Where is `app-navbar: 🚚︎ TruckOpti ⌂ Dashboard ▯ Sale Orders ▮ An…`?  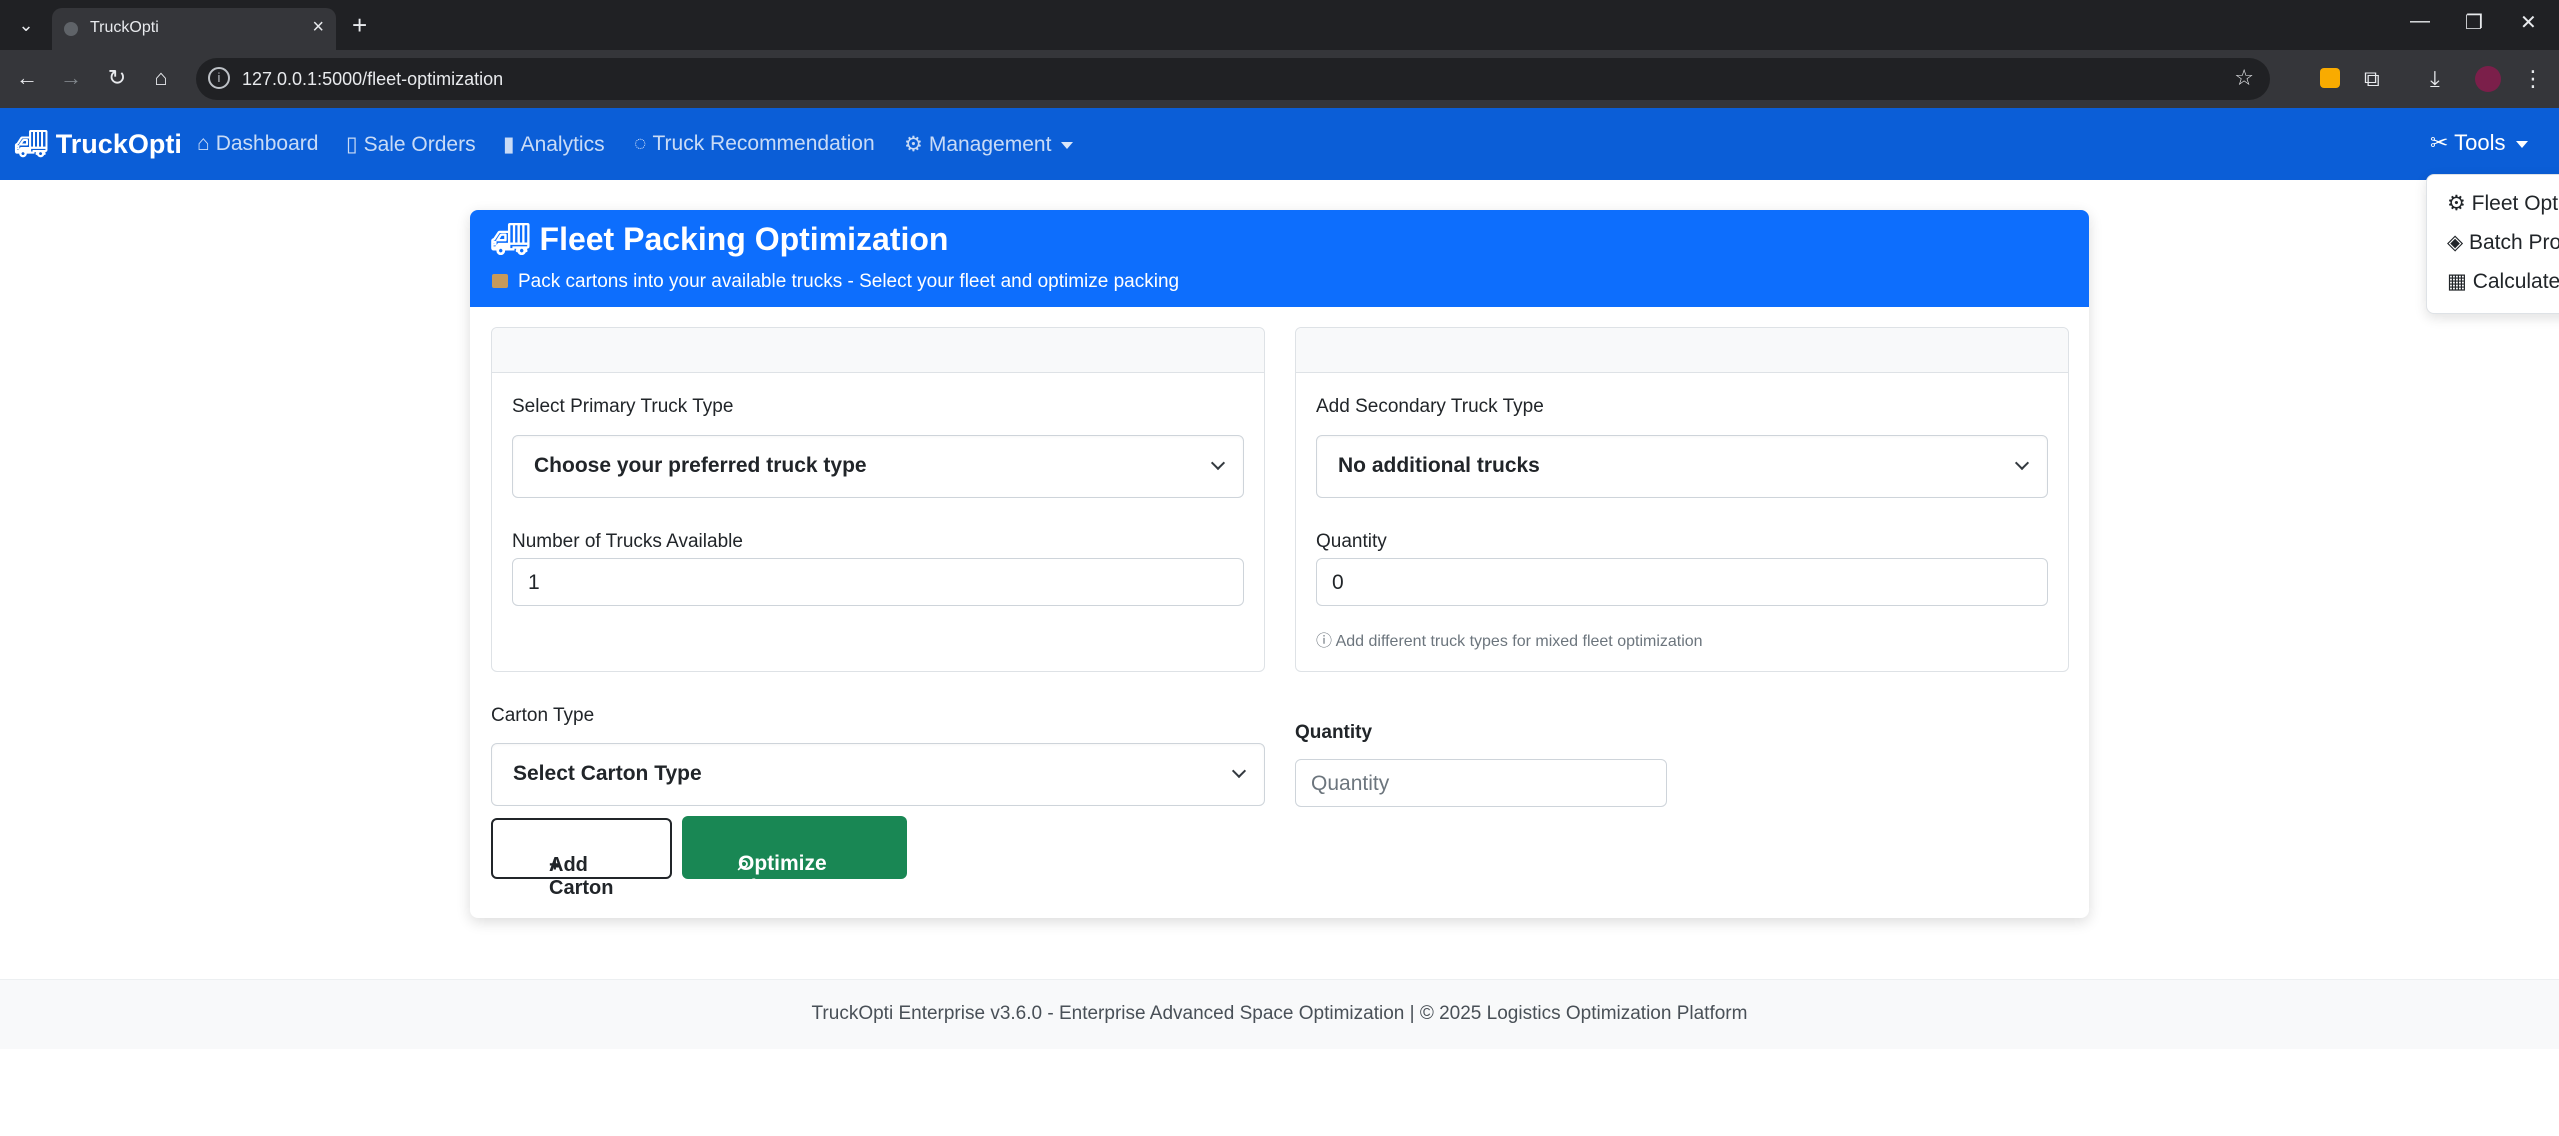
app-navbar: 🚚︎ TruckOpti ⌂ Dashboard ▯ Sale Orders ▮ An… is located at coordinates (1279, 144).